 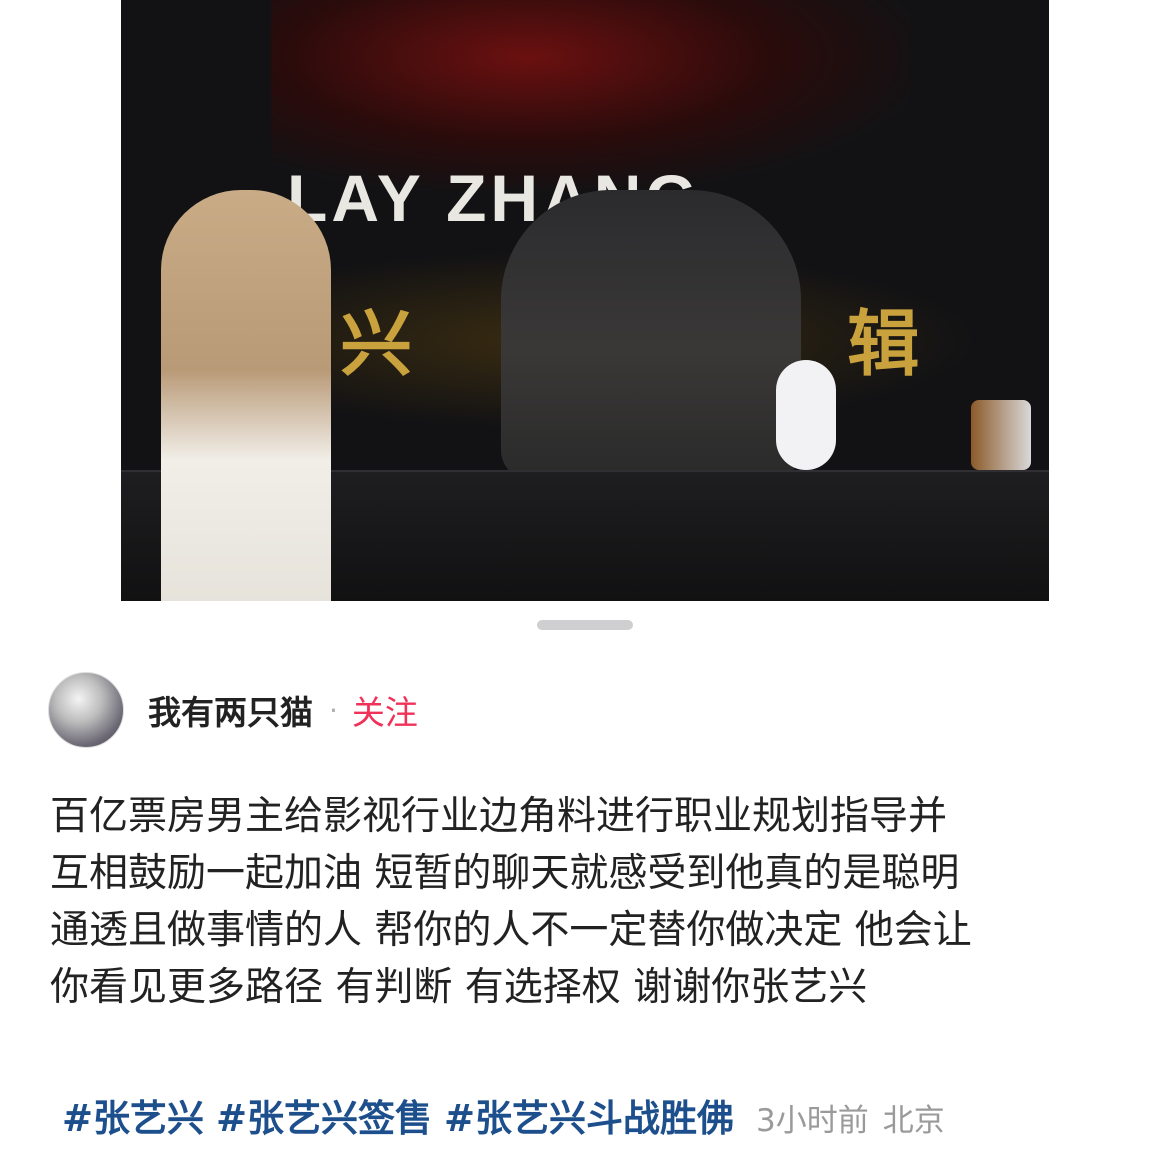 What do you see at coordinates (86, 710) in the screenshot?
I see `avatar` at bounding box center [86, 710].